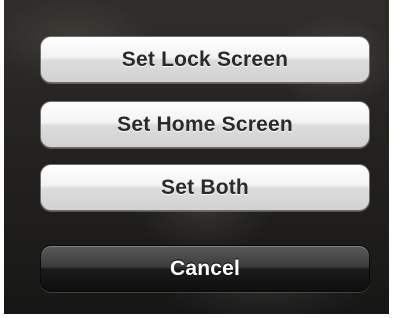  Describe the element at coordinates (205, 268) in the screenshot. I see `cancel-button: Cancel` at that location.